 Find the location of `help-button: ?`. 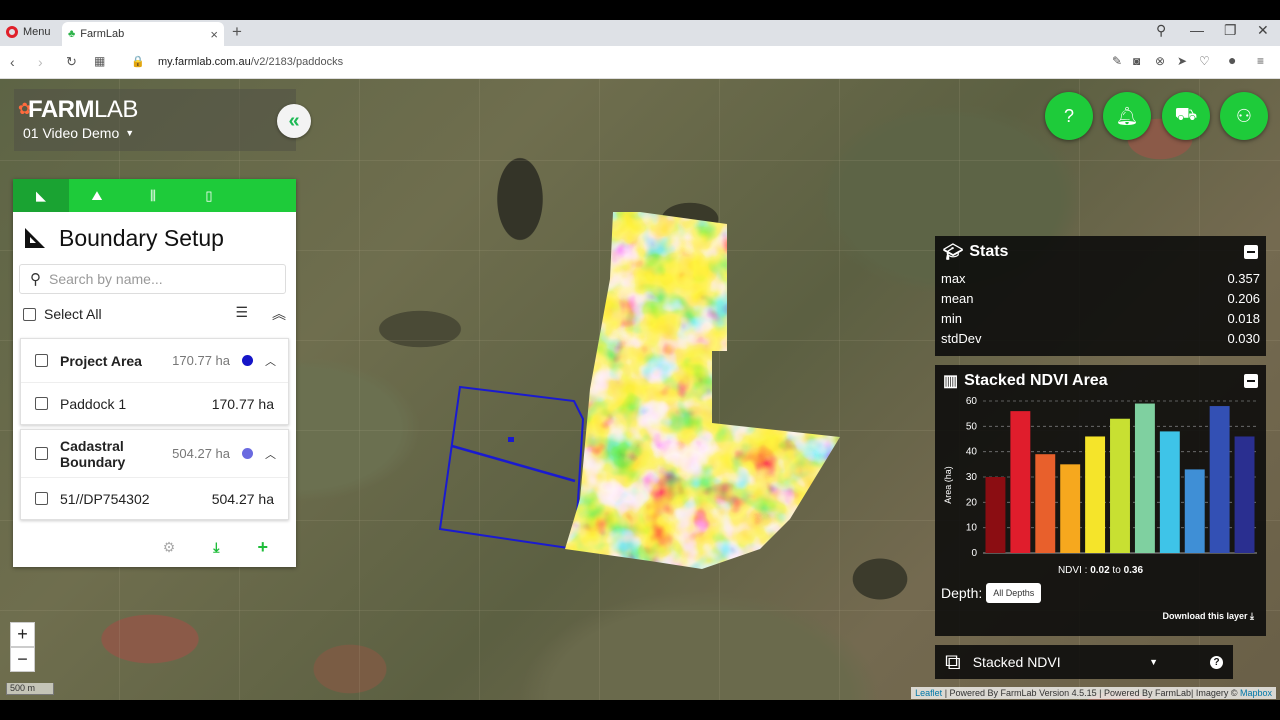

help-button: ? is located at coordinates (1069, 116).